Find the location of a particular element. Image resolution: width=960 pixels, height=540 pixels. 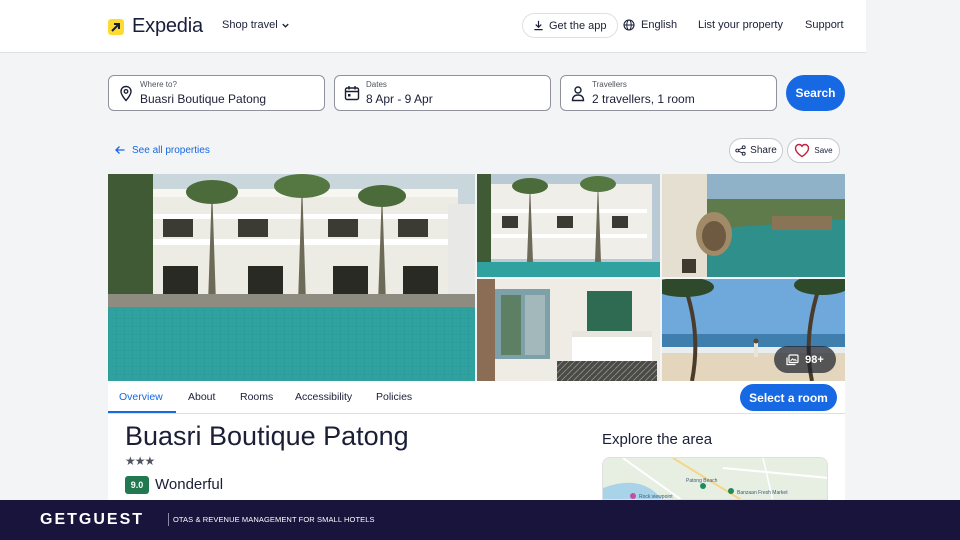

star-rating: ★★★ is located at coordinates (140, 461).